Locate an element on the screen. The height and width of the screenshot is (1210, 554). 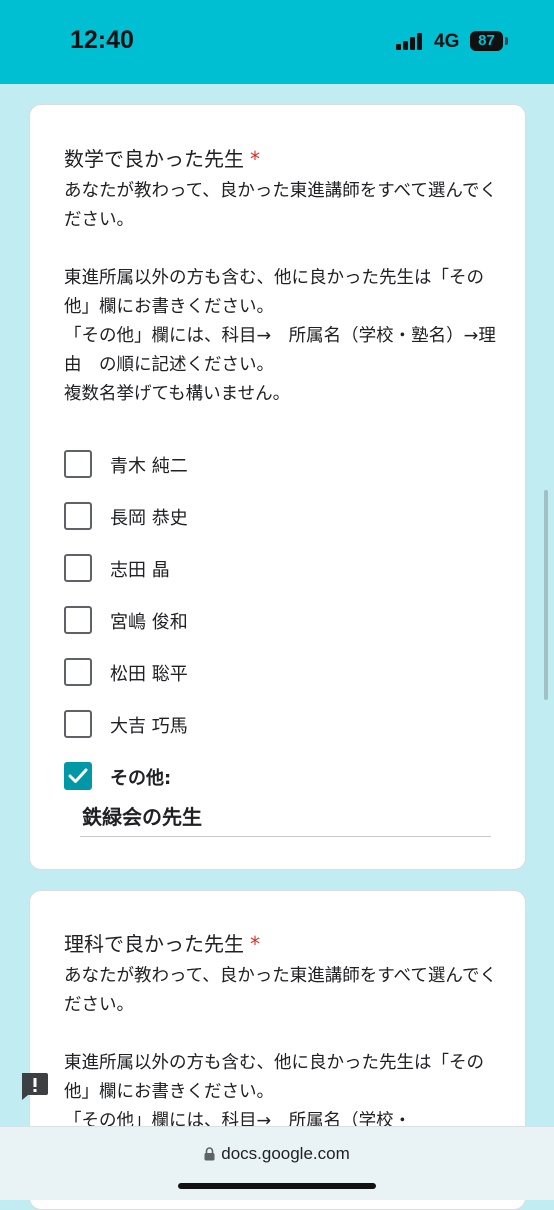
question-title-text: 数学で良かった先生 is located at coordinates (154, 159).